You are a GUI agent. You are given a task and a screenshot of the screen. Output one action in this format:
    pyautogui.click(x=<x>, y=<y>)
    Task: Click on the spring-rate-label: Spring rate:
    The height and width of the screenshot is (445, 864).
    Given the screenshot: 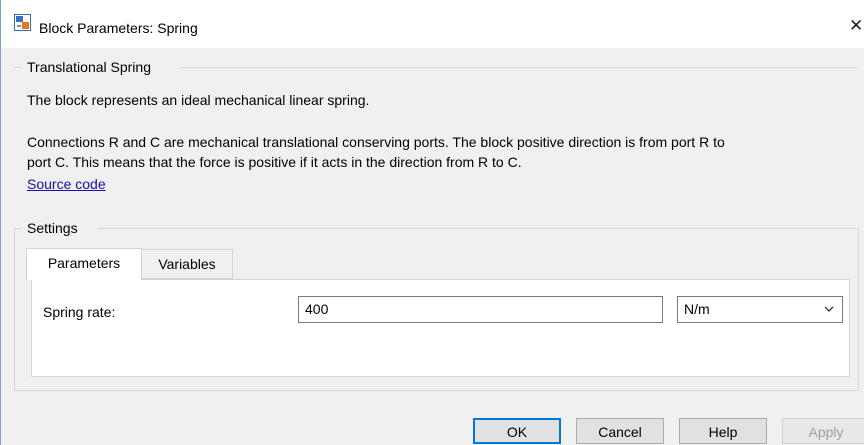 What is the action you would take?
    pyautogui.click(x=79, y=312)
    